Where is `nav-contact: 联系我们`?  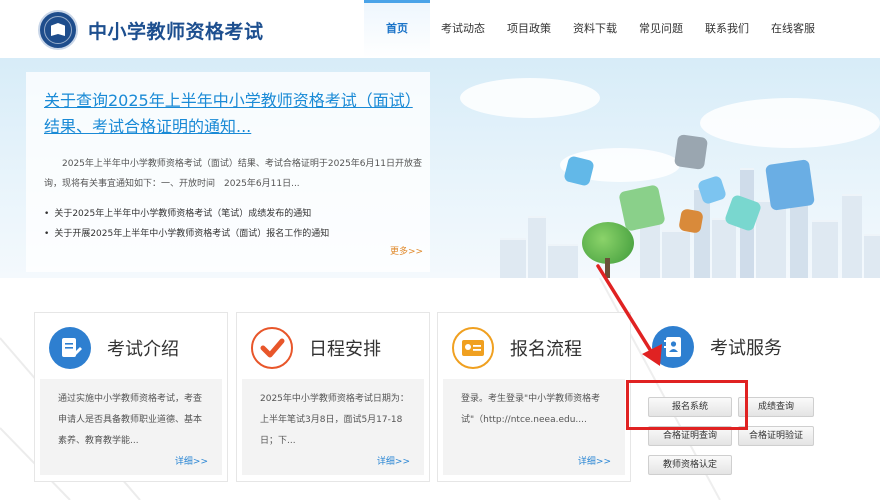 nav-contact: 联系我们 is located at coordinates (727, 29).